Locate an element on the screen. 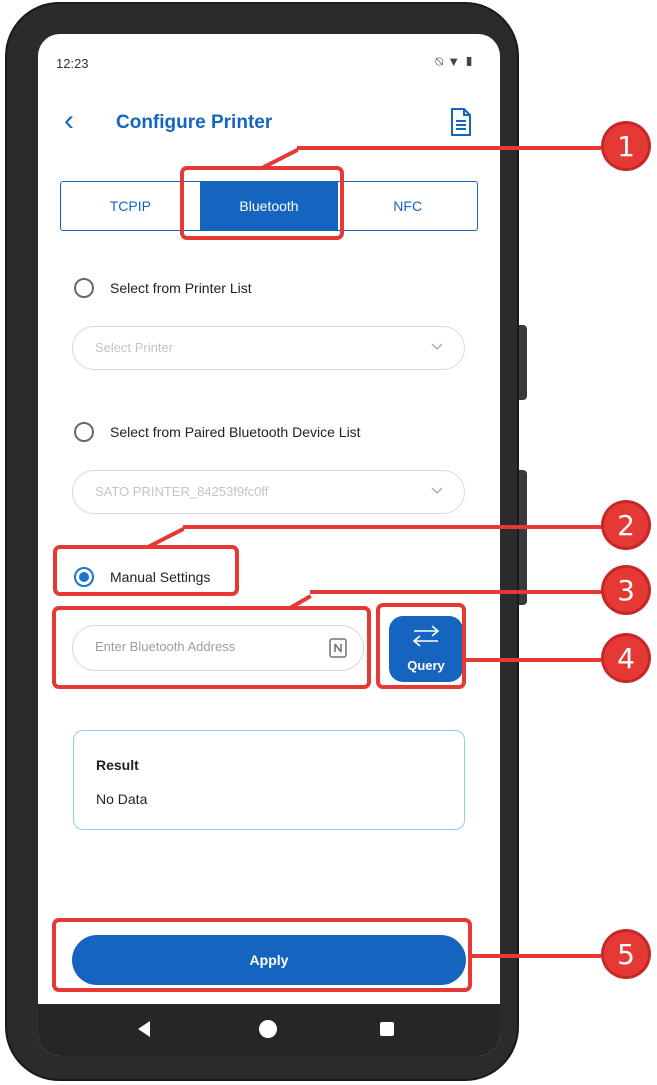  nav-back-icon is located at coordinates (144, 1029).